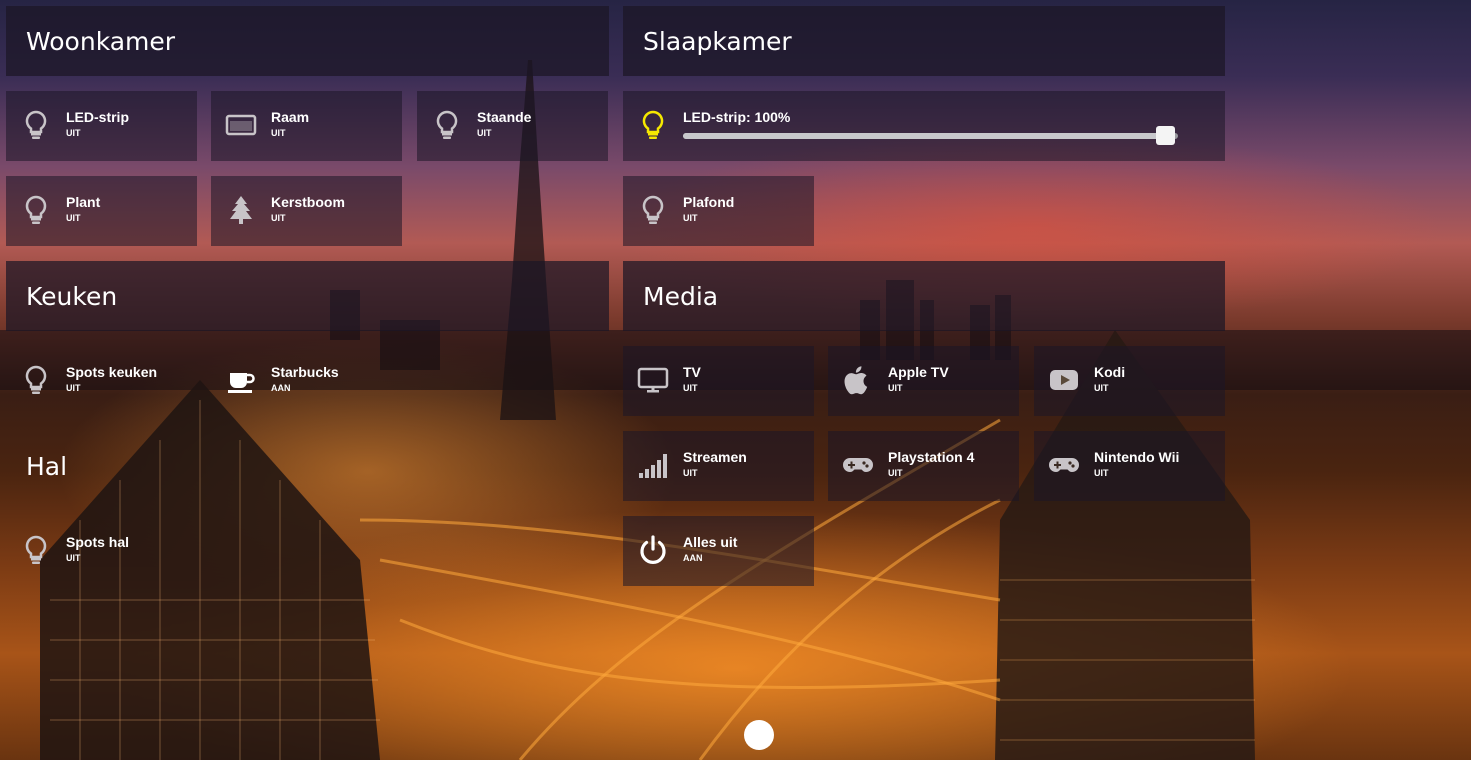 This screenshot has width=1471, height=760. Describe the element at coordinates (290, 117) in the screenshot. I see `tile-name: Raam` at that location.